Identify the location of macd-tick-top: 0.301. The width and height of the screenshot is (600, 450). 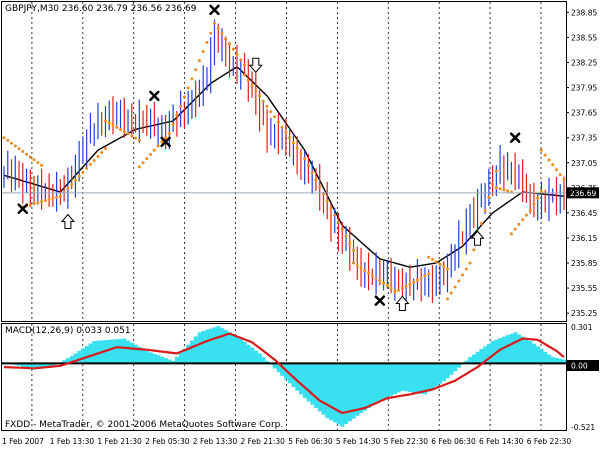
(582, 327).